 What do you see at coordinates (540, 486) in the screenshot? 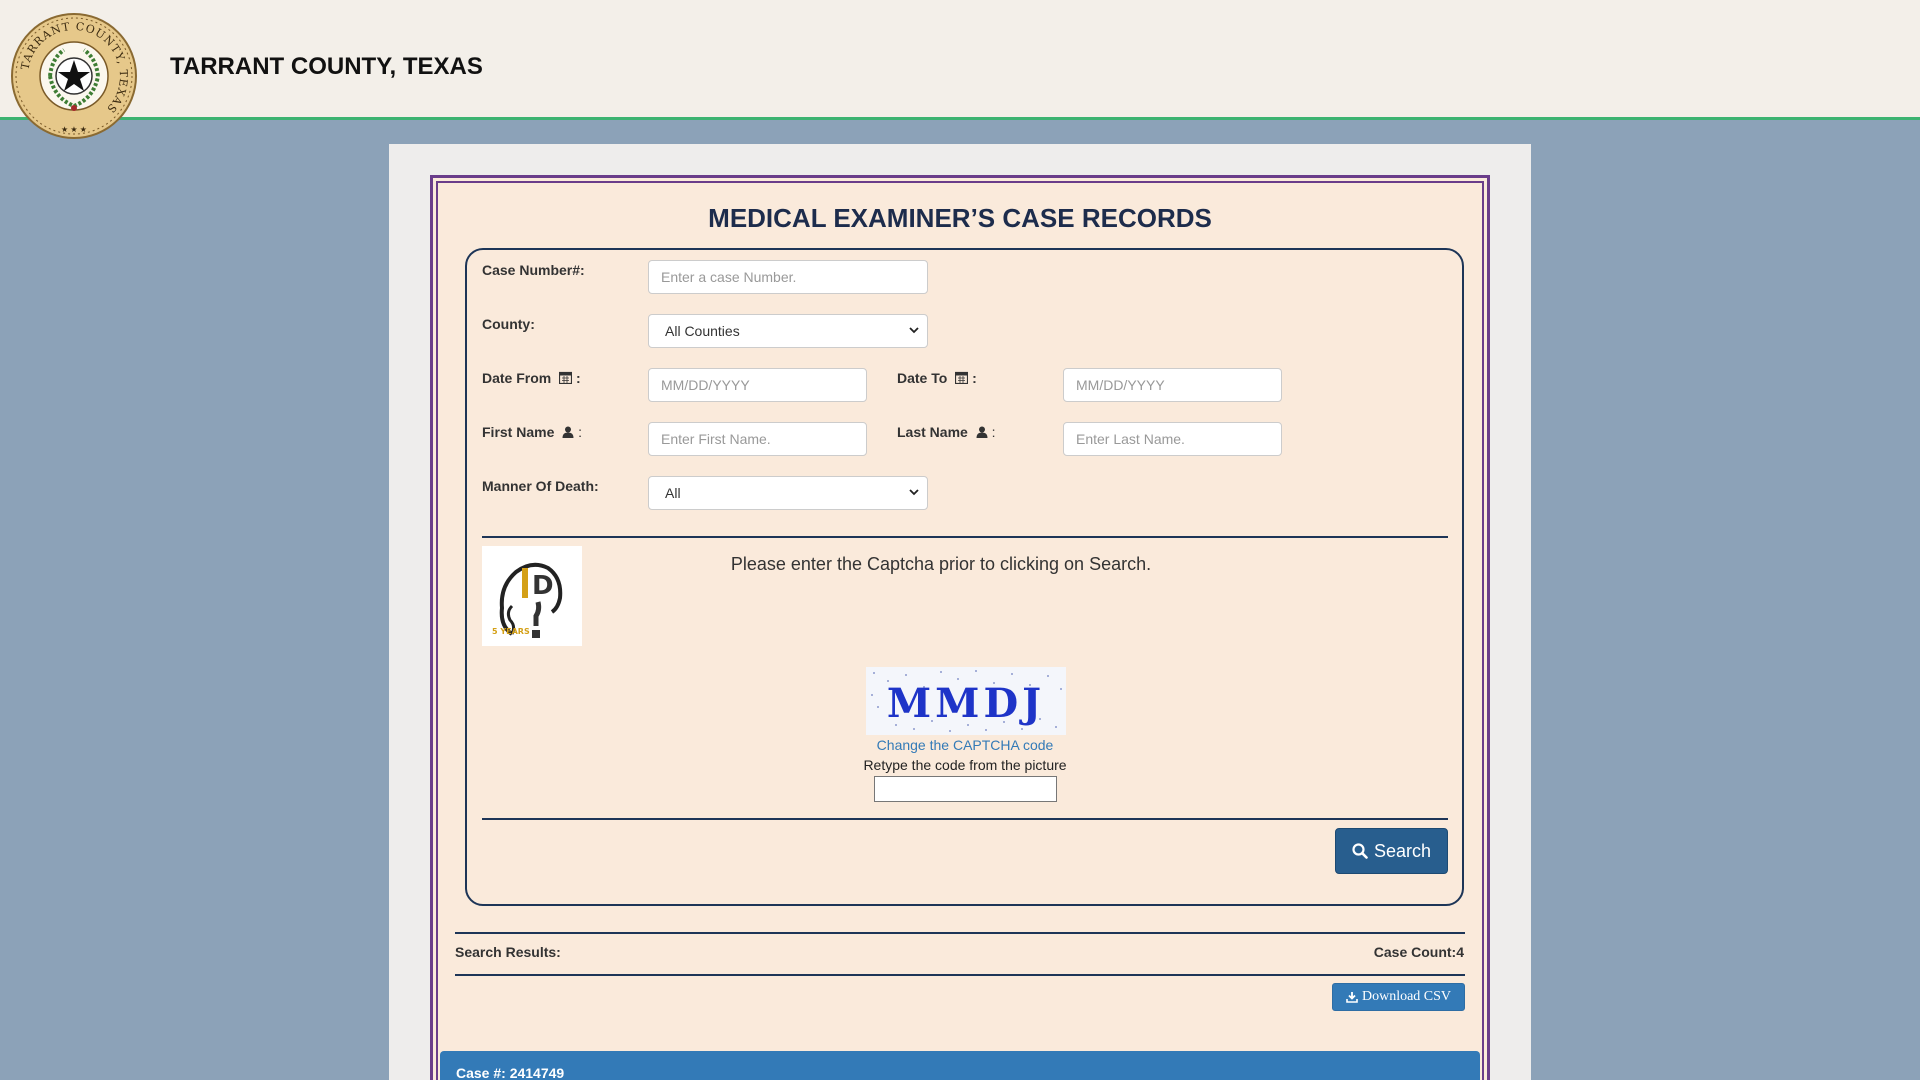
I see `manner-of-death-label: Manner Of Death:` at bounding box center [540, 486].